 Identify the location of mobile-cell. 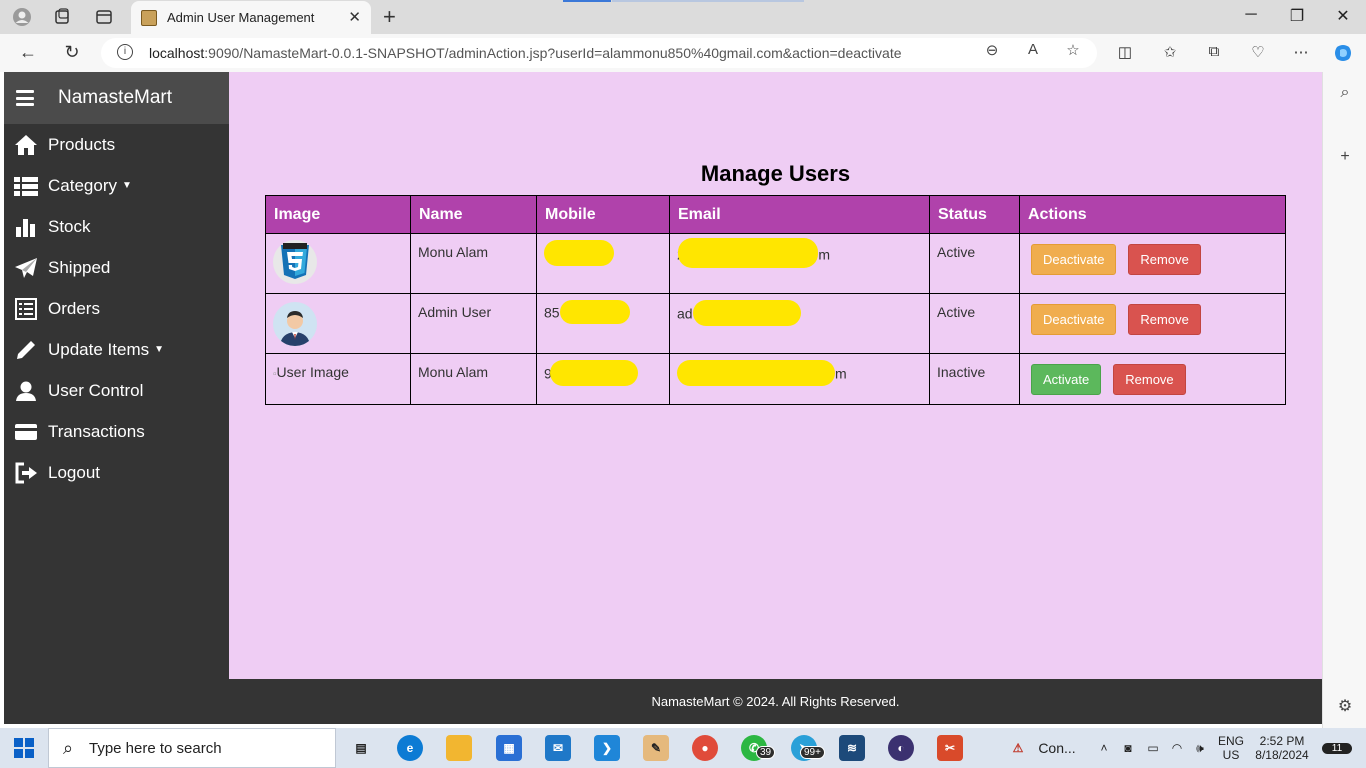
(603, 263).